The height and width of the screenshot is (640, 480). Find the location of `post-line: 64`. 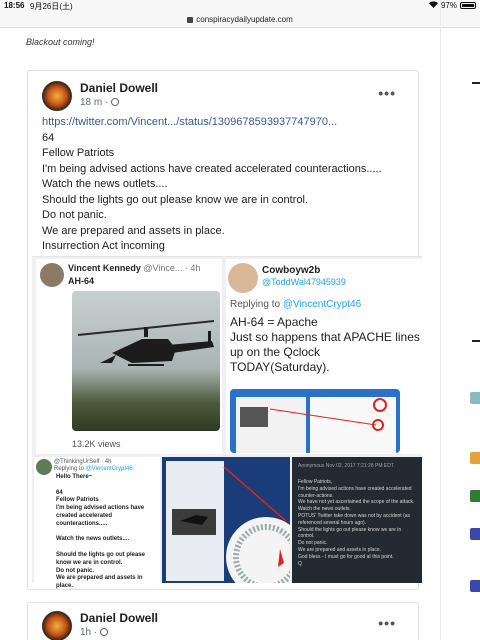

post-line: 64 is located at coordinates (48, 137).